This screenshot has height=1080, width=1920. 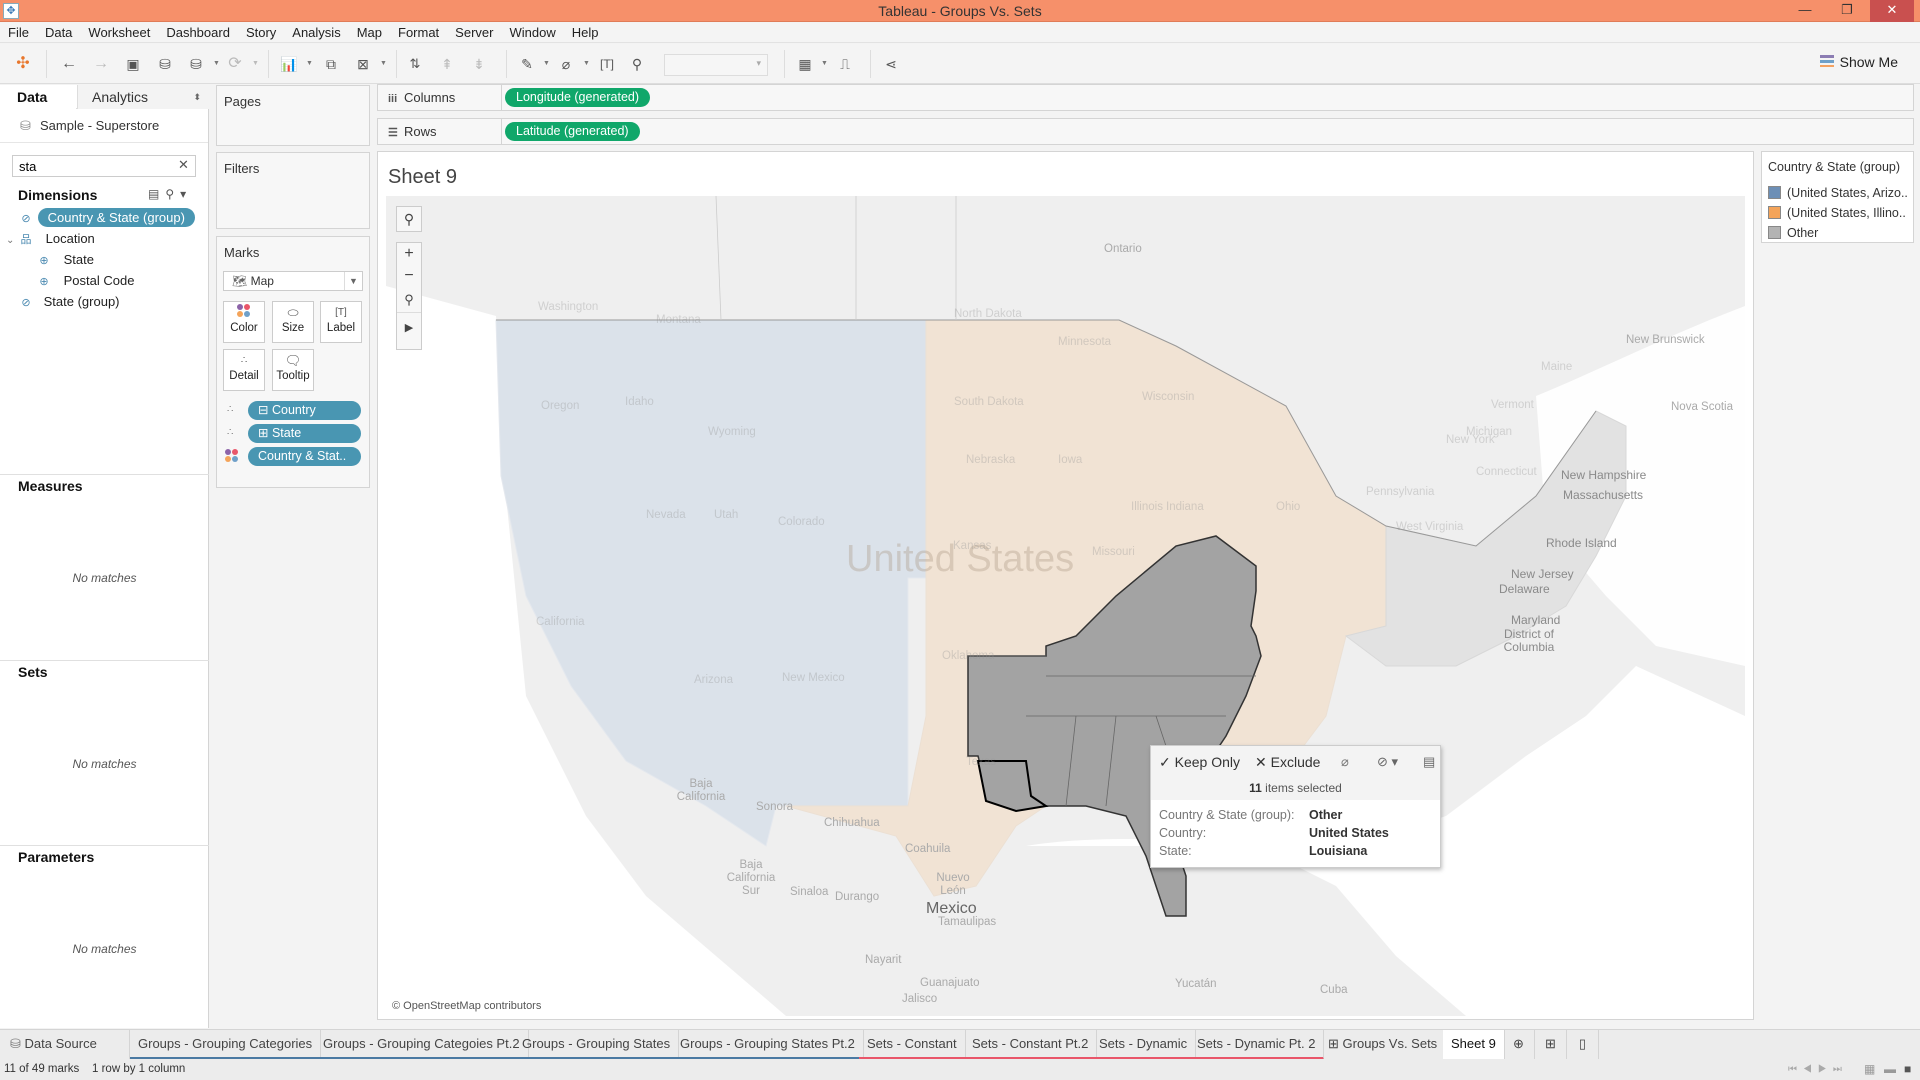 I want to click on sheet-tab: Groups - Grouping Categoies Pt.2, so click(x=422, y=1045).